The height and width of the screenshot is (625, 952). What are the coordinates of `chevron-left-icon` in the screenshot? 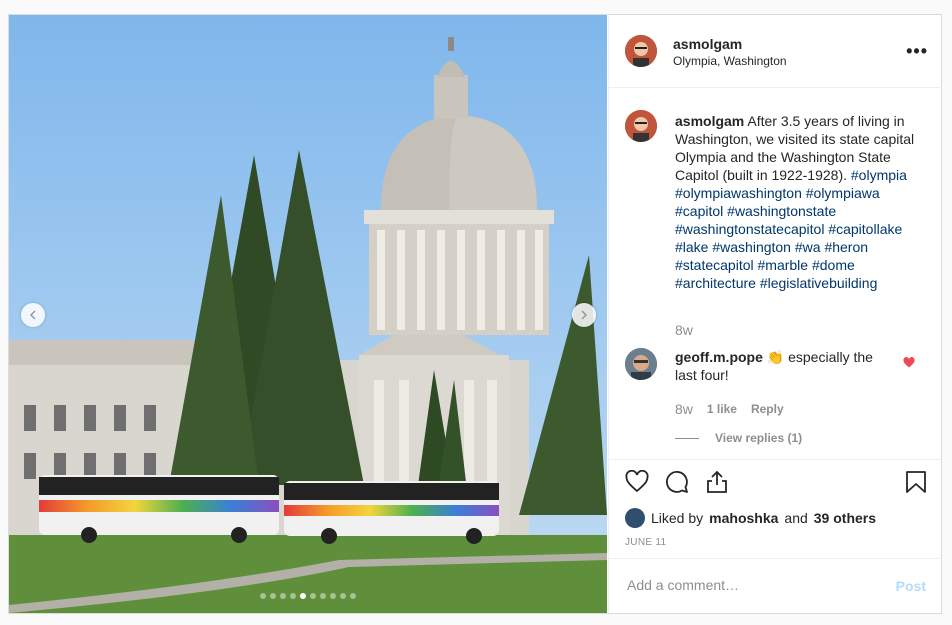 It's located at (32, 315).